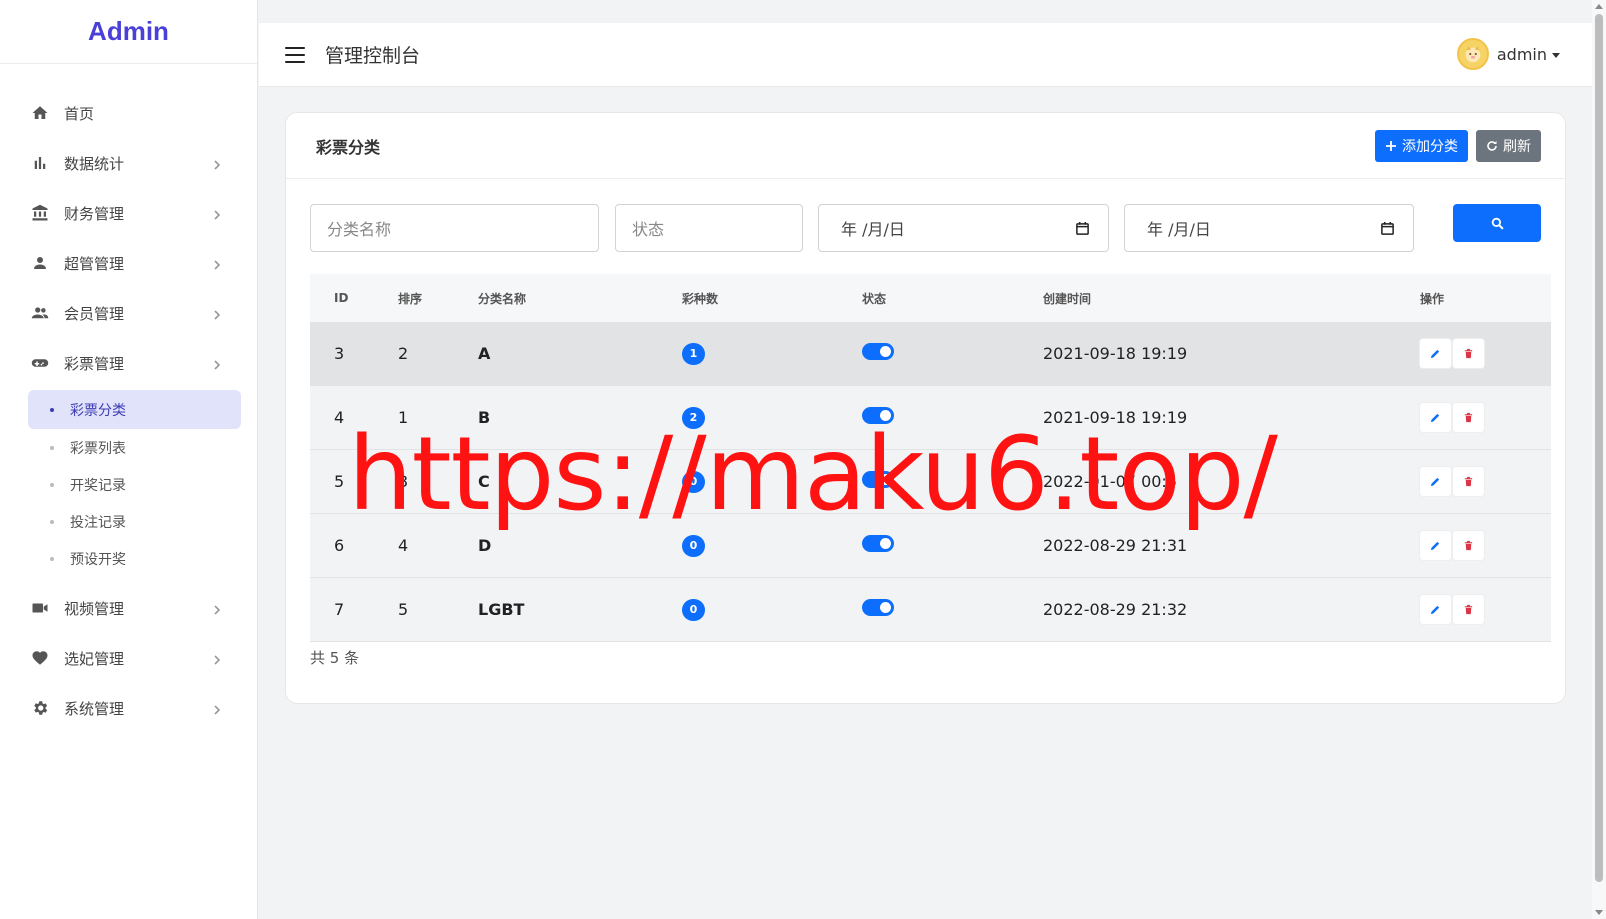  Describe the element at coordinates (128, 163) in the screenshot. I see `sidebar-item-stats: 数据统计` at that location.